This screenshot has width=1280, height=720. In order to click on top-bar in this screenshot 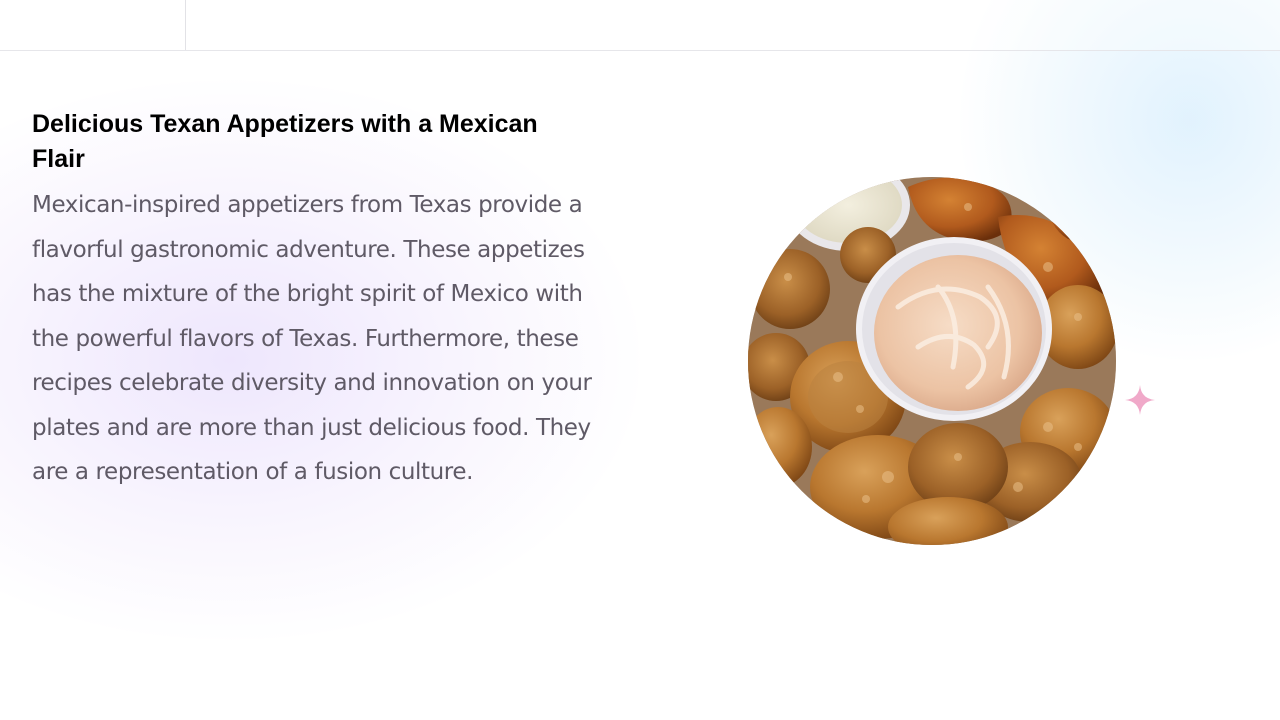, I will do `click(640, 25)`.